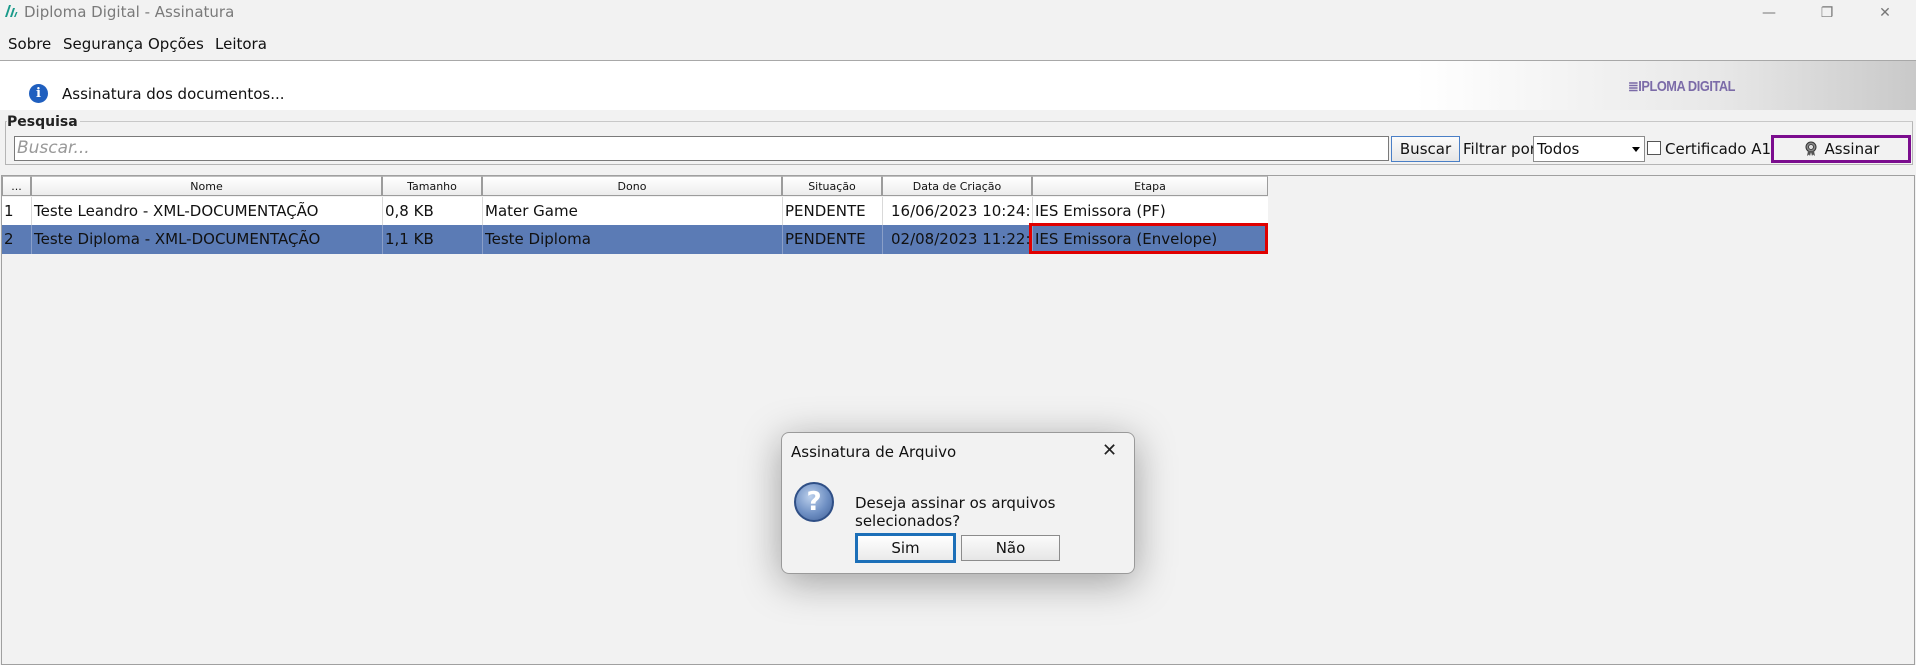 This screenshot has height=665, width=1916. I want to click on menu-sobre: Sobre, so click(29, 44).